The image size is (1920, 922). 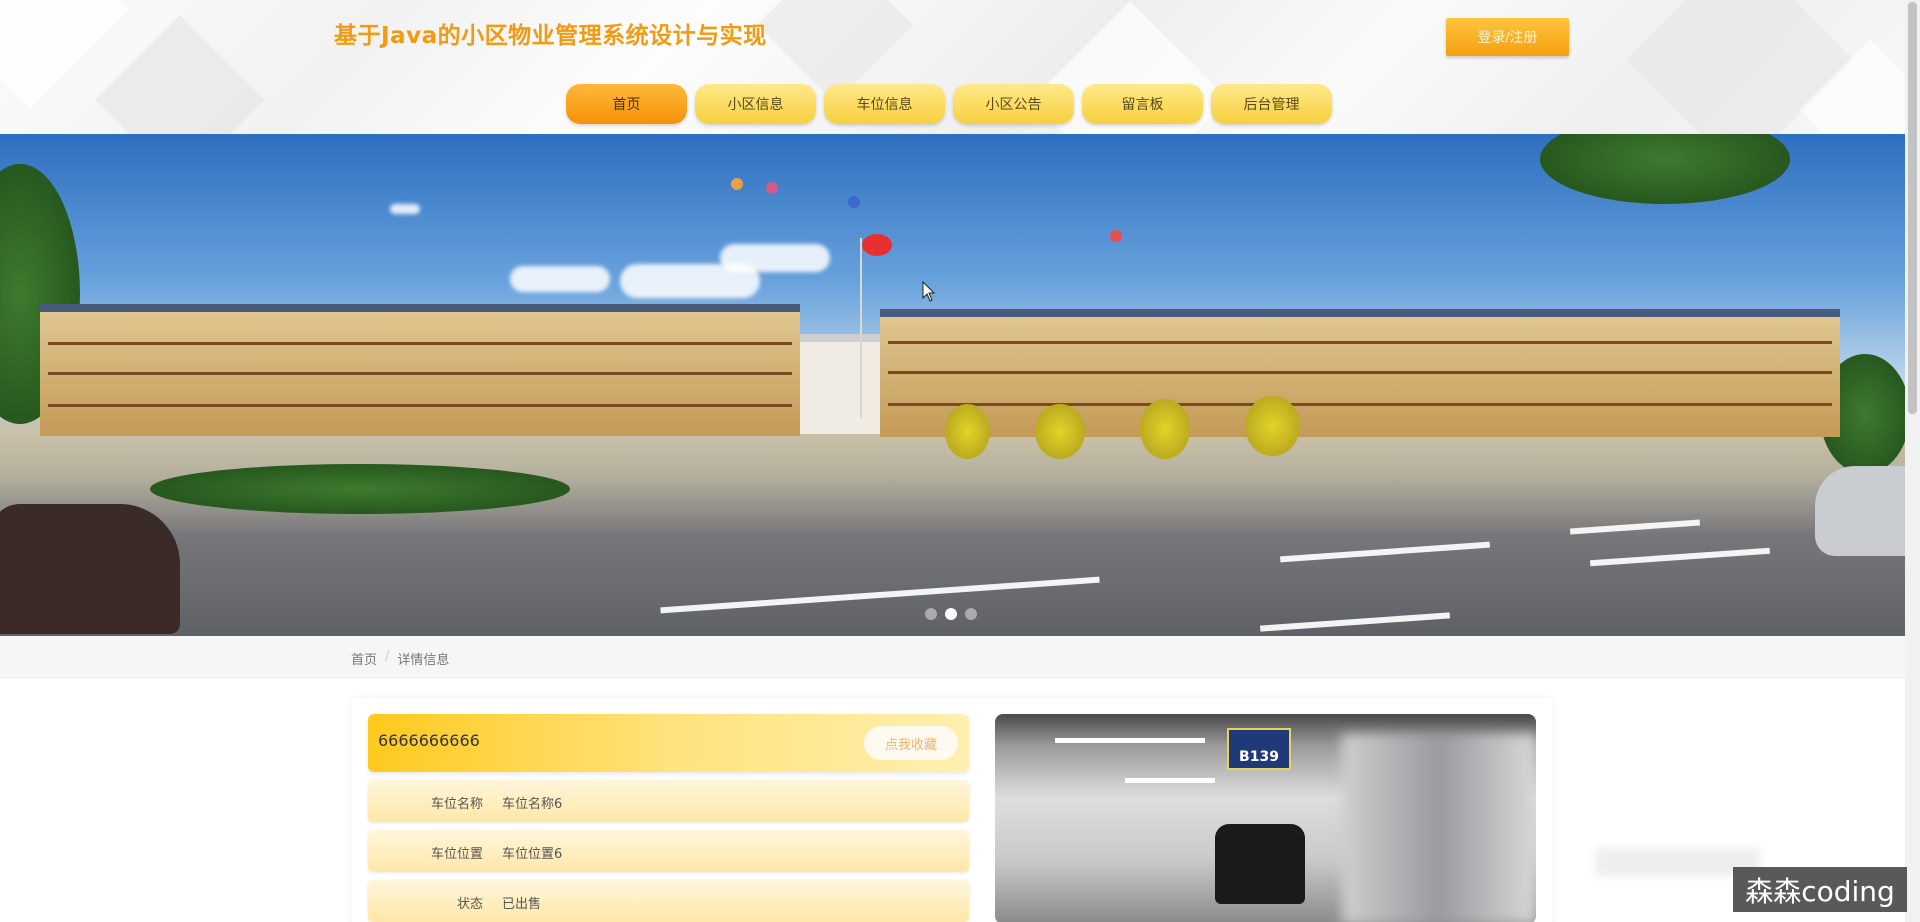 I want to click on breadcrumb-home-link: 首页, so click(x=364, y=658).